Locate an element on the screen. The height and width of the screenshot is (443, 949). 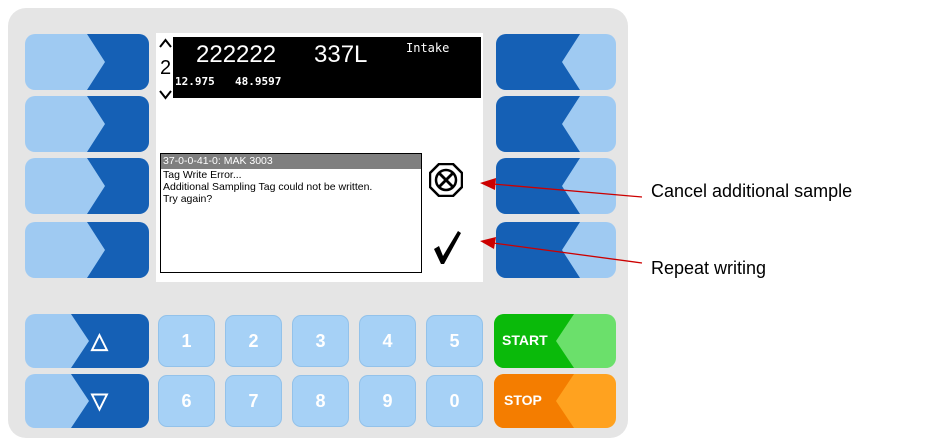
checkmark-icon is located at coordinates (447, 247).